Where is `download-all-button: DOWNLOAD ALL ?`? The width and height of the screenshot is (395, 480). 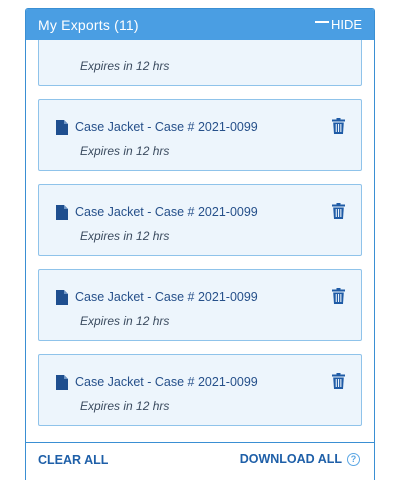
download-all-button: DOWNLOAD ALL ? is located at coordinates (300, 459).